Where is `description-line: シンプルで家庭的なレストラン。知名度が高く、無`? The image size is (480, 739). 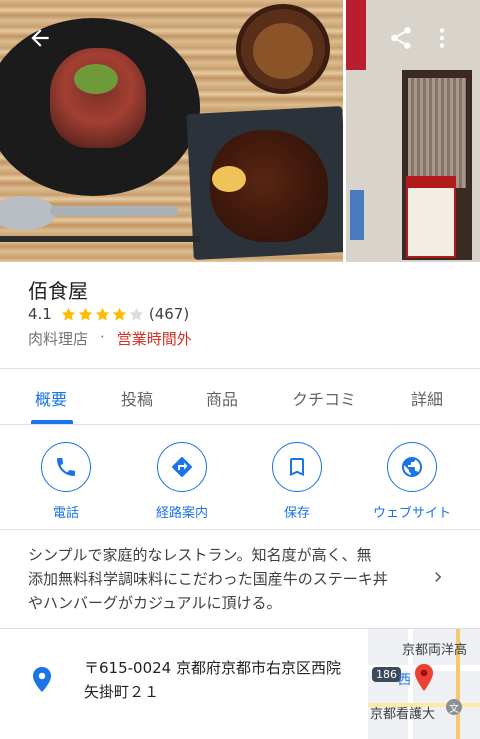 description-line: シンプルで家庭的なレストラン。知名度が高く、無 is located at coordinates (200, 555).